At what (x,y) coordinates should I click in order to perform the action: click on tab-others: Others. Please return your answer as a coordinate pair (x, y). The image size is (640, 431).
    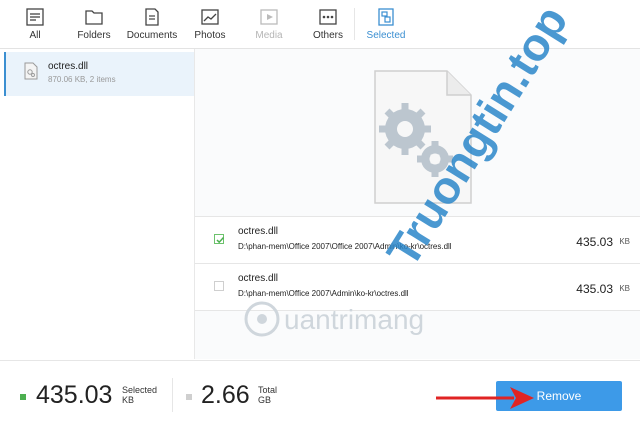
    Looking at the image, I should click on (328, 24).